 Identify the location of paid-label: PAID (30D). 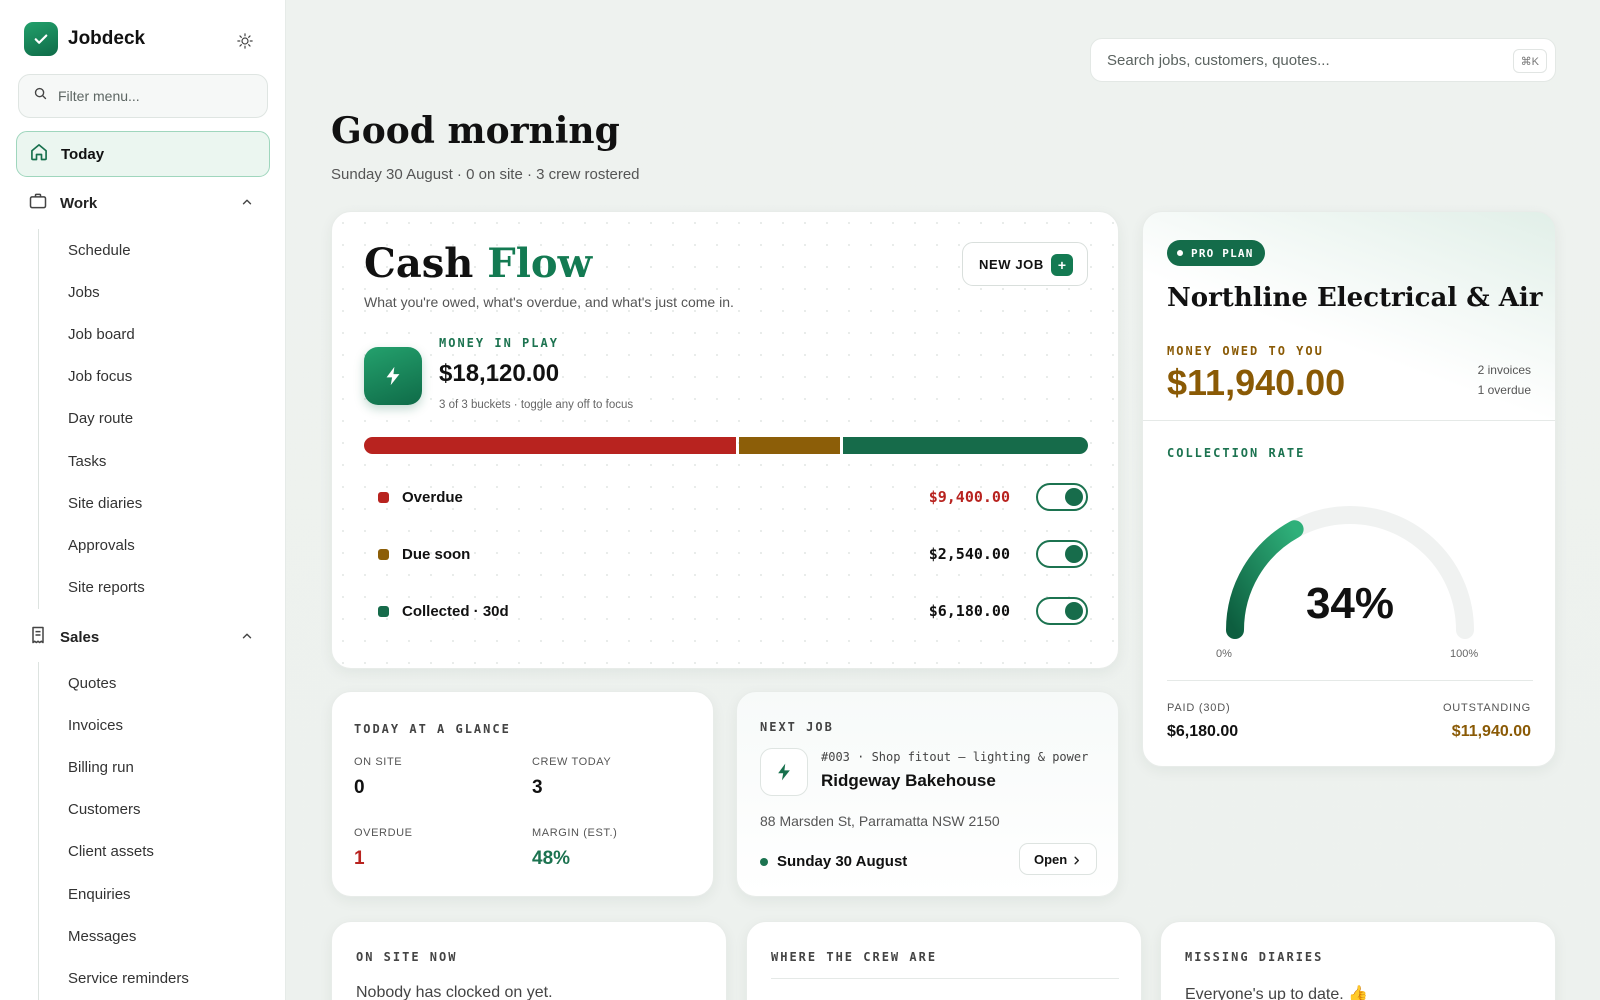
(1199, 708).